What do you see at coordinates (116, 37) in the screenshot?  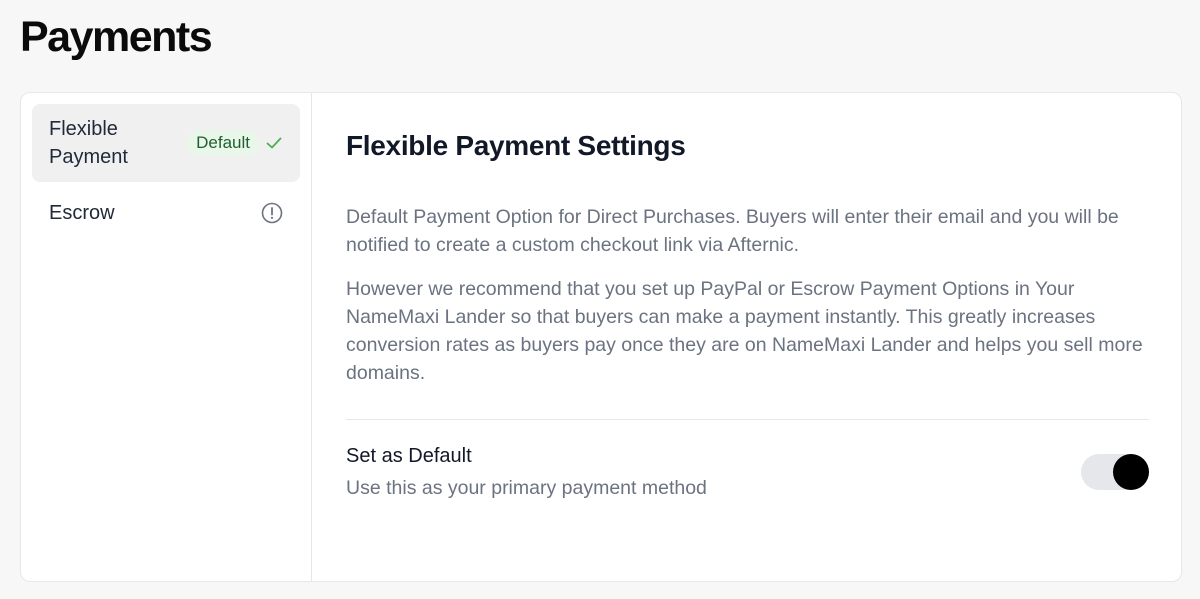 I see `page-title: Payments` at bounding box center [116, 37].